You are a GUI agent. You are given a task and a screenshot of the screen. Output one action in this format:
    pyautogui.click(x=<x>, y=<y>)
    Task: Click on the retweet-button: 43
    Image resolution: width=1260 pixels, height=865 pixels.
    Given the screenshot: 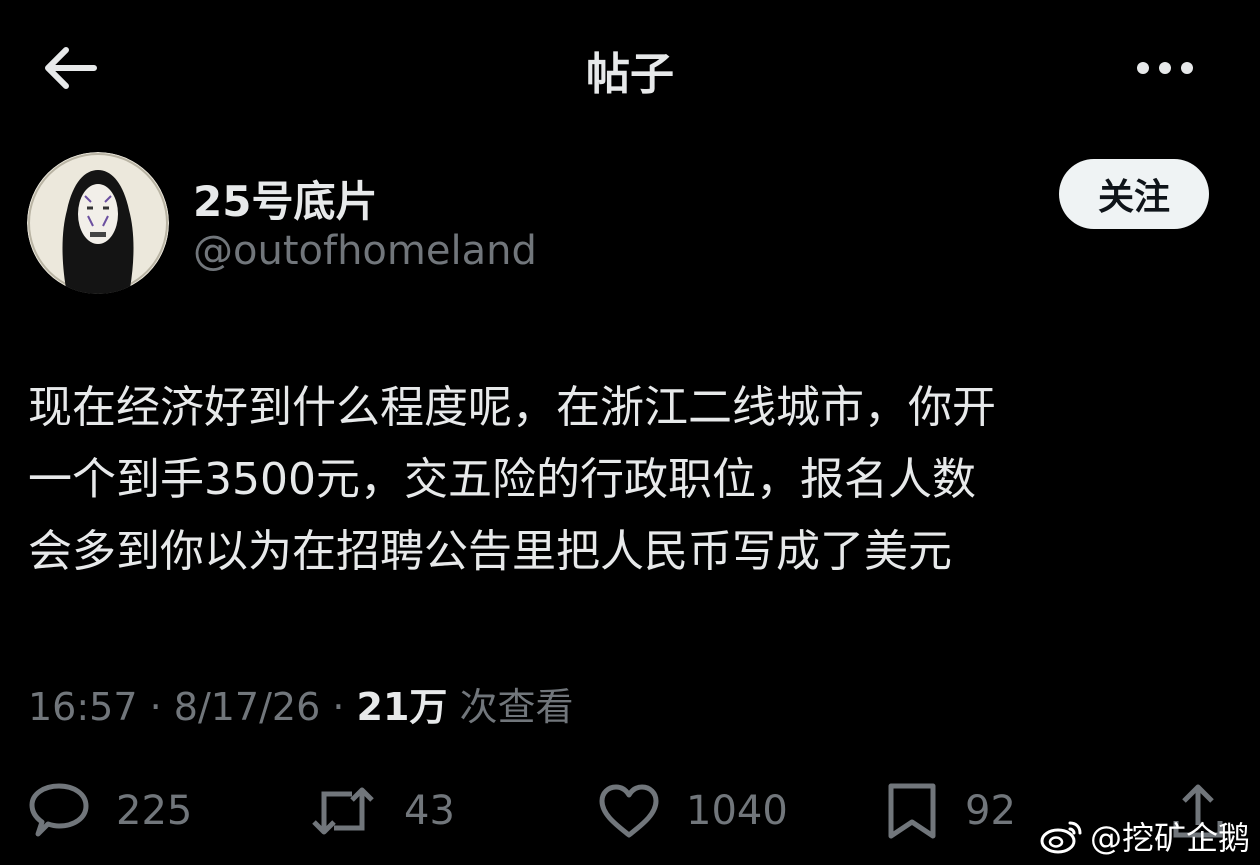 What is the action you would take?
    pyautogui.click(x=381, y=811)
    